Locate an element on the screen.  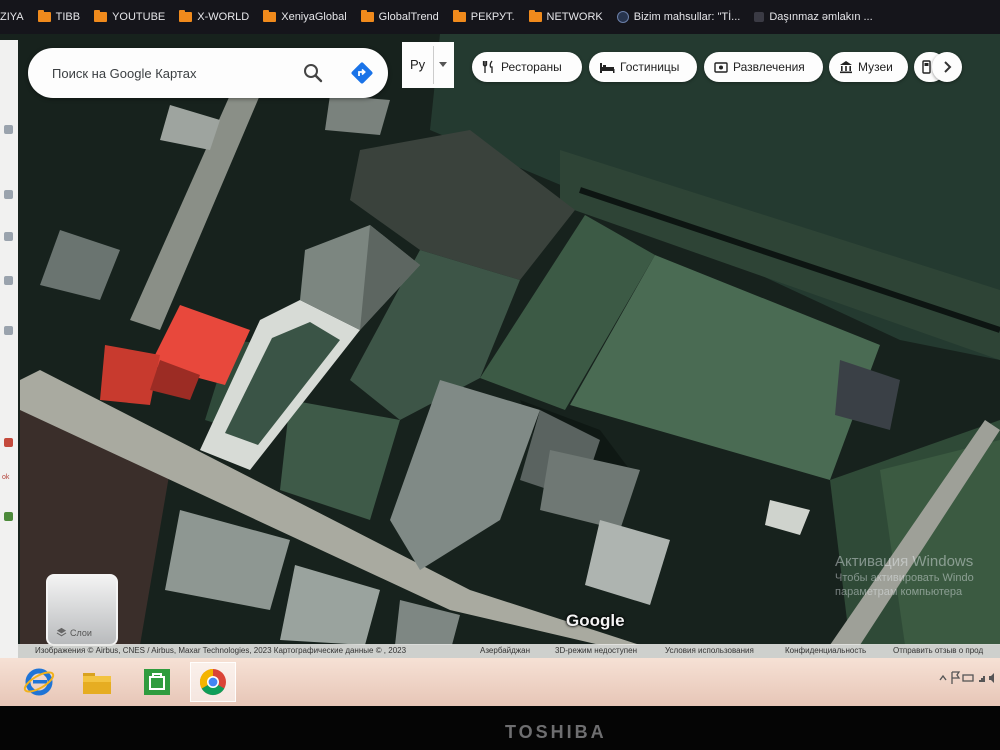
laptop-bezel: TOSHIBA is located at coordinates (500, 728).